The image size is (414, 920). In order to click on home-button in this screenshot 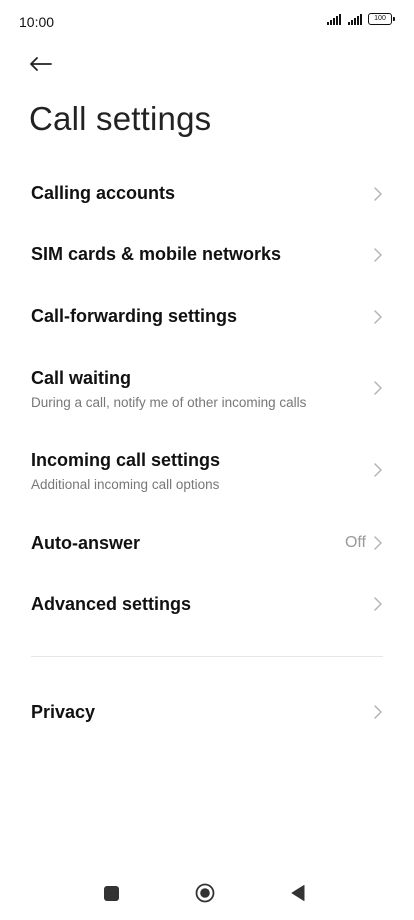, I will do `click(205, 893)`.